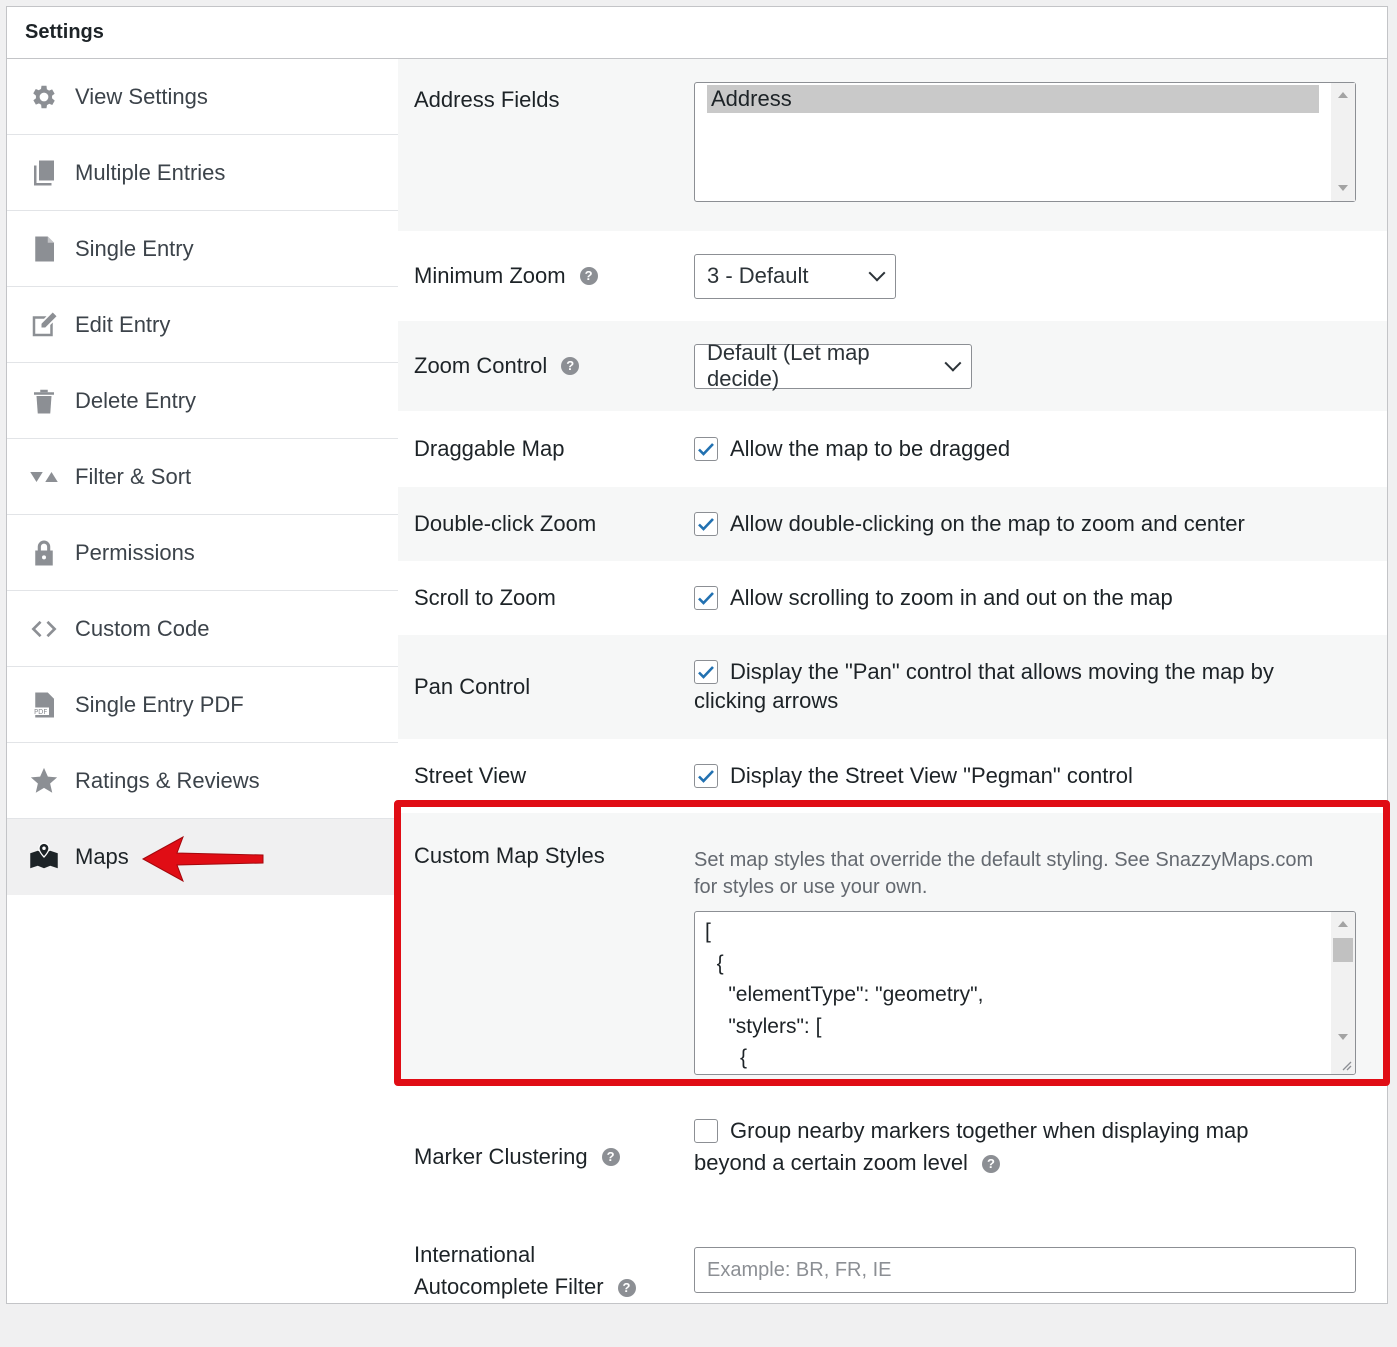 The width and height of the screenshot is (1397, 1347). What do you see at coordinates (870, 448) in the screenshot?
I see `draggable-map-text: Allow the map to be dragged` at bounding box center [870, 448].